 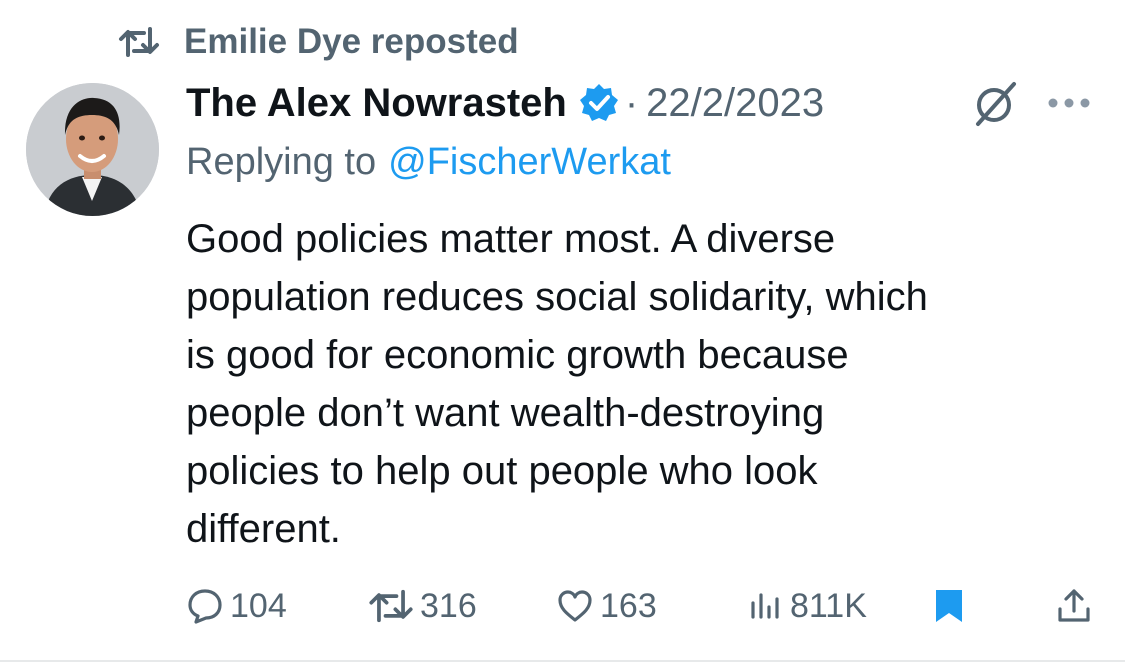 I want to click on tweet-text-line: different., so click(x=263, y=529).